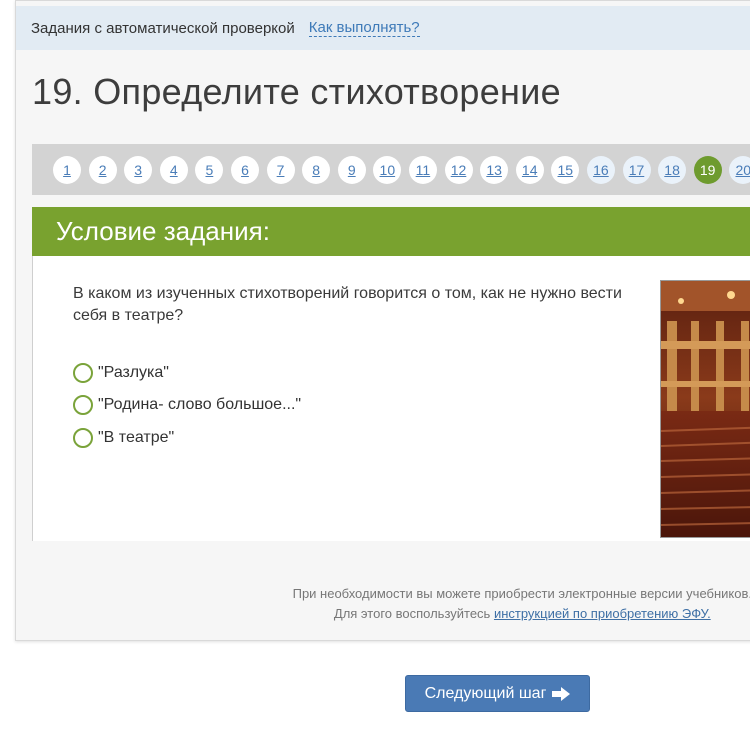  I want to click on page-number: 11, so click(422, 169).